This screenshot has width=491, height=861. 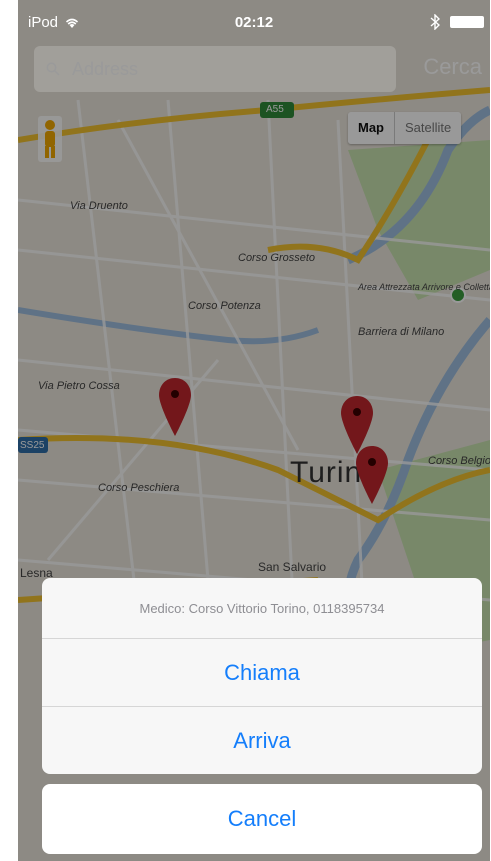 What do you see at coordinates (262, 673) in the screenshot?
I see `call-button: Chiama` at bounding box center [262, 673].